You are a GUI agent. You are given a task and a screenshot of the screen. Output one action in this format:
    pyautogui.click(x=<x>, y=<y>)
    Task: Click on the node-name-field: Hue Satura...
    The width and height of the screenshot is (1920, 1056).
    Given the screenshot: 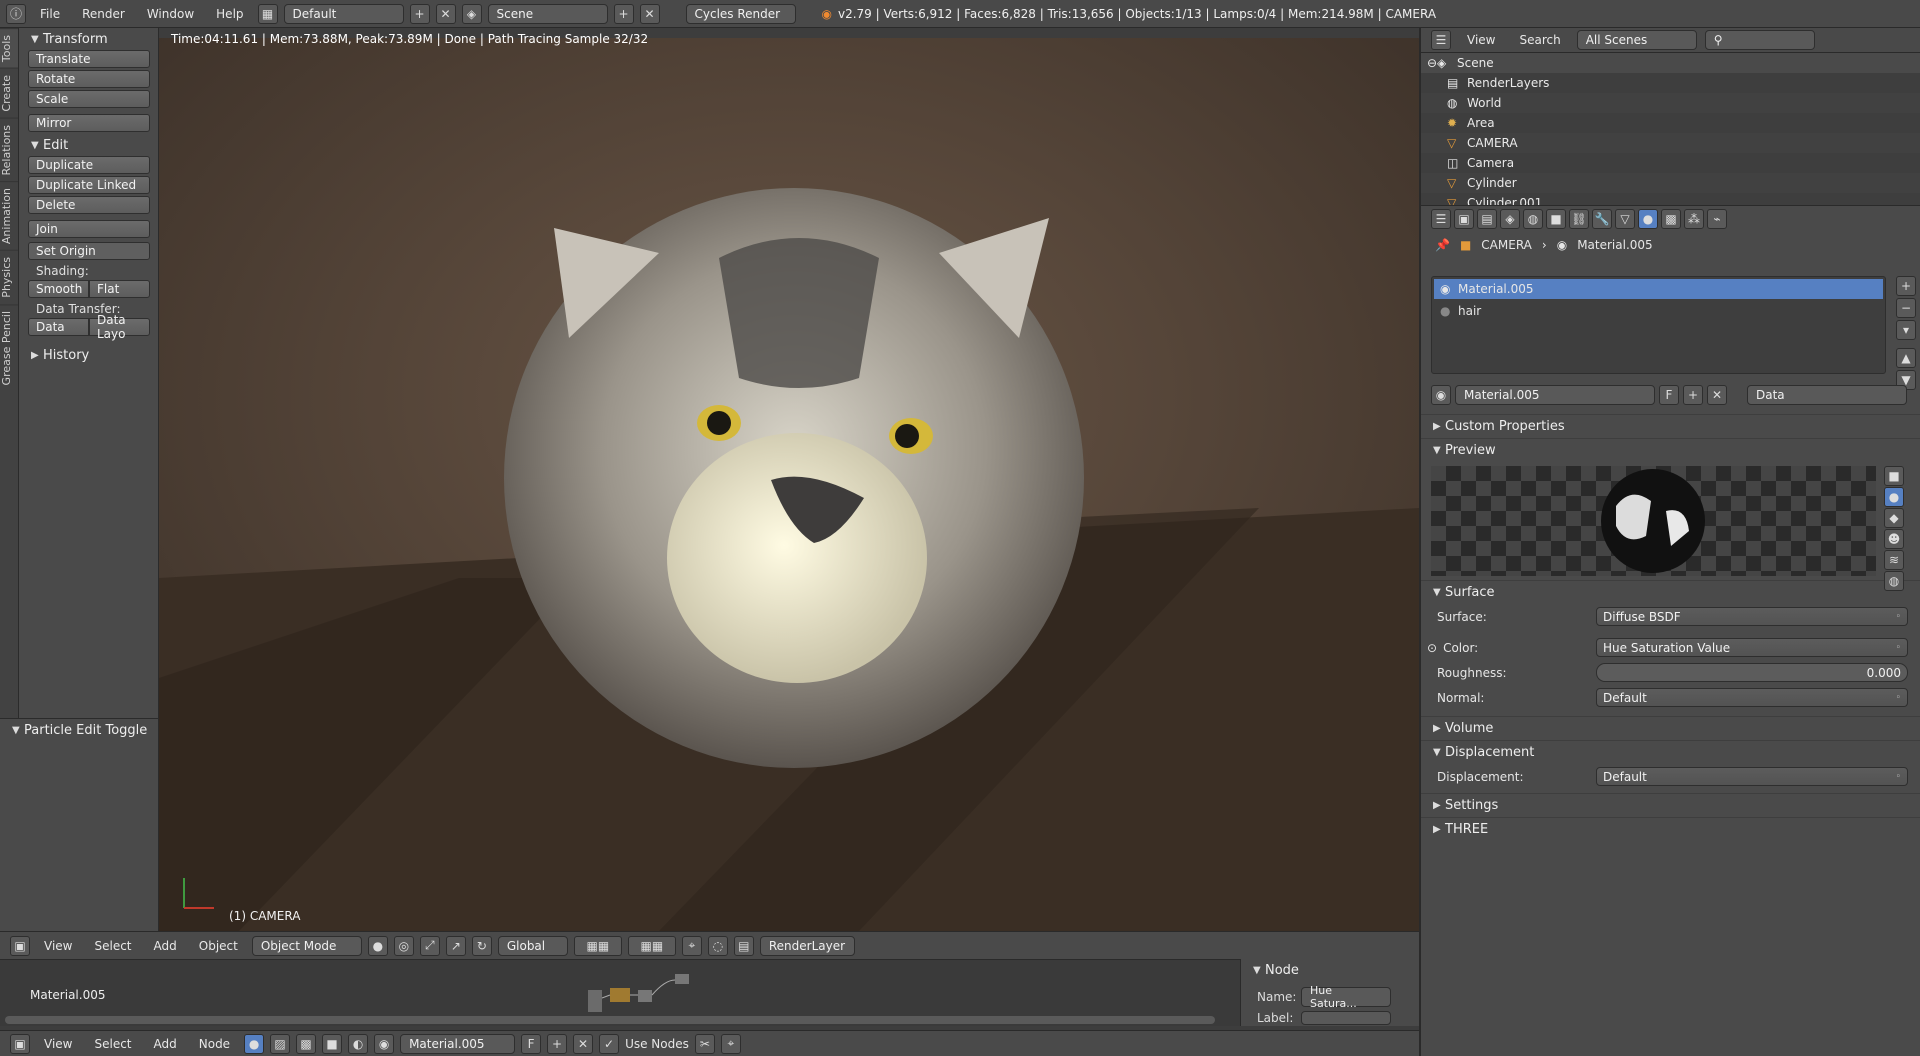 What is the action you would take?
    pyautogui.click(x=1346, y=997)
    